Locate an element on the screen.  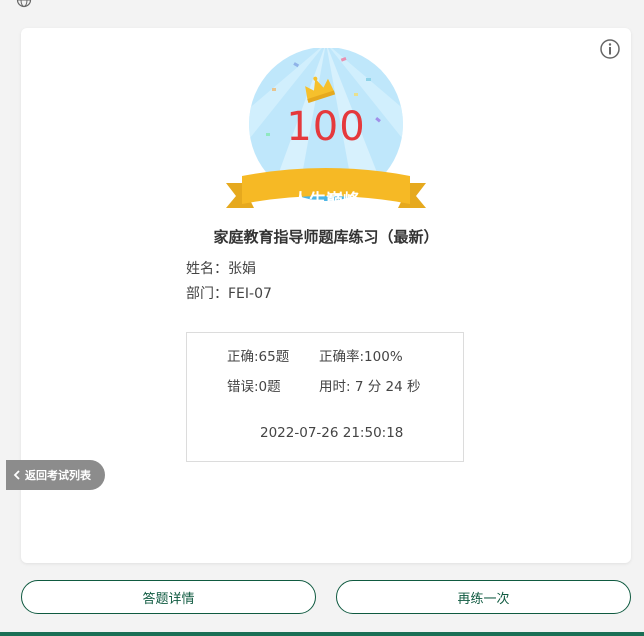
ribbon-text: 人生巅峰 is located at coordinates (326, 201).